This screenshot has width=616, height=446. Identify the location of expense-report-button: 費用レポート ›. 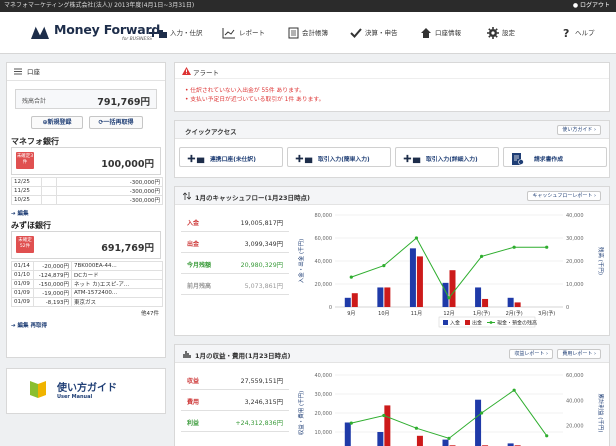
(579, 354).